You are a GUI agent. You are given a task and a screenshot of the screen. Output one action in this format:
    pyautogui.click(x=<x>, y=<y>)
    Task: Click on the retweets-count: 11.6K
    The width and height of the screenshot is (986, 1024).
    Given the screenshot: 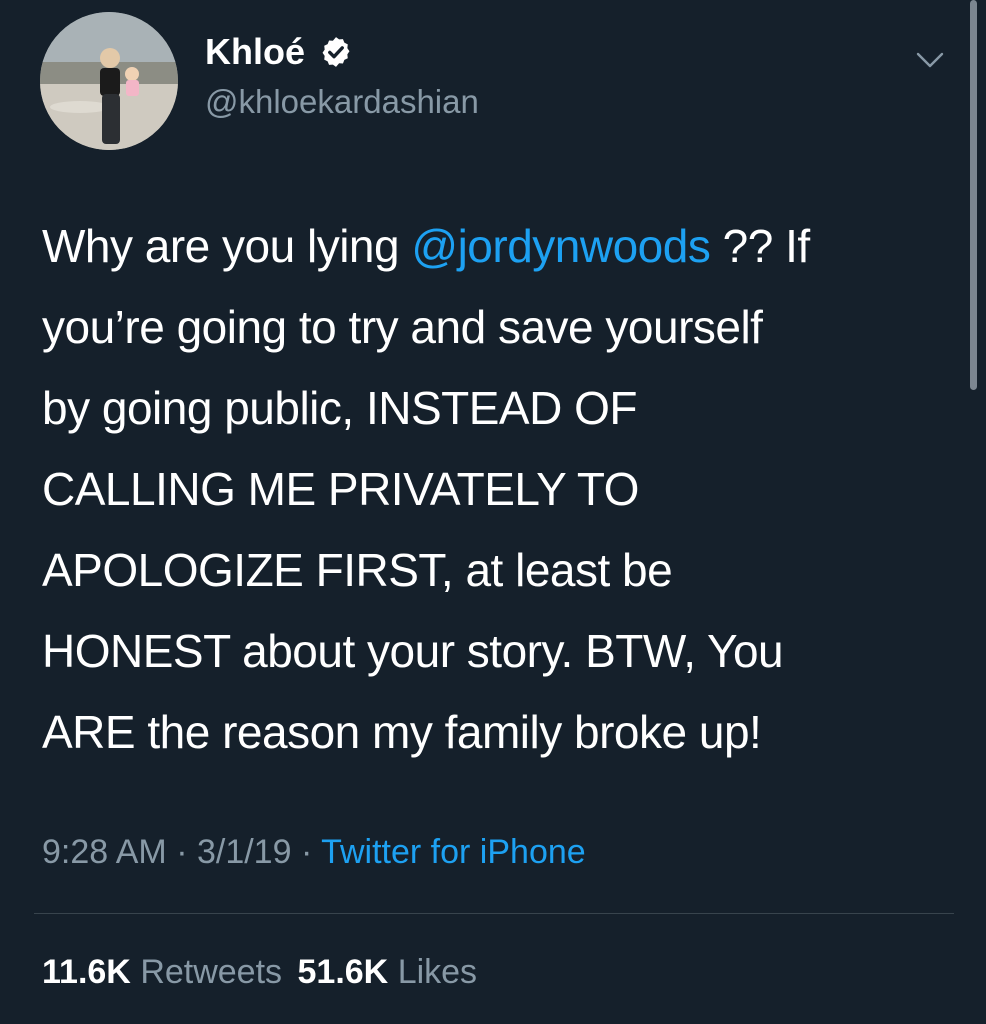 What is the action you would take?
    pyautogui.click(x=86, y=972)
    